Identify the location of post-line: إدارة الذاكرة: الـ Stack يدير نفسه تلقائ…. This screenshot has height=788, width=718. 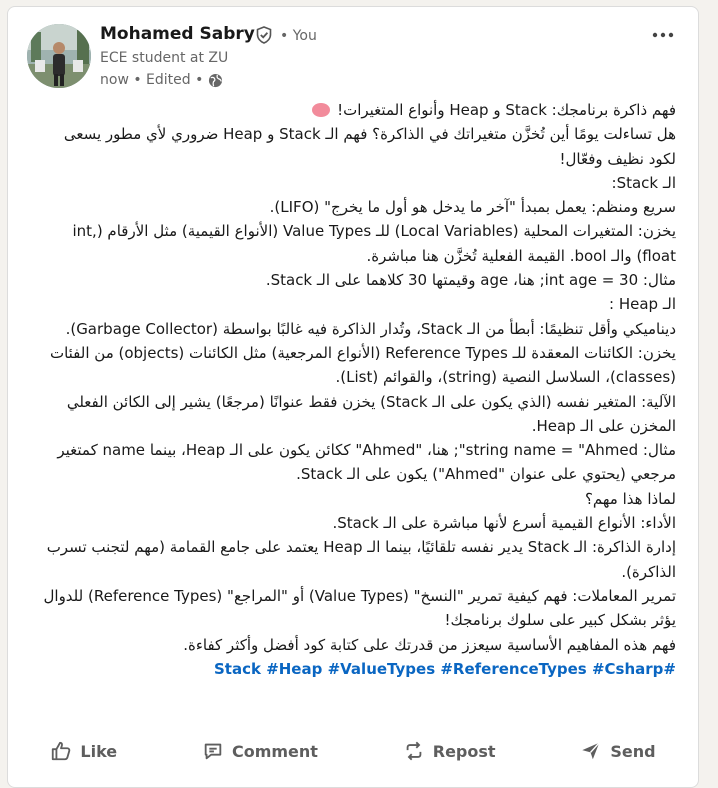
(361, 559).